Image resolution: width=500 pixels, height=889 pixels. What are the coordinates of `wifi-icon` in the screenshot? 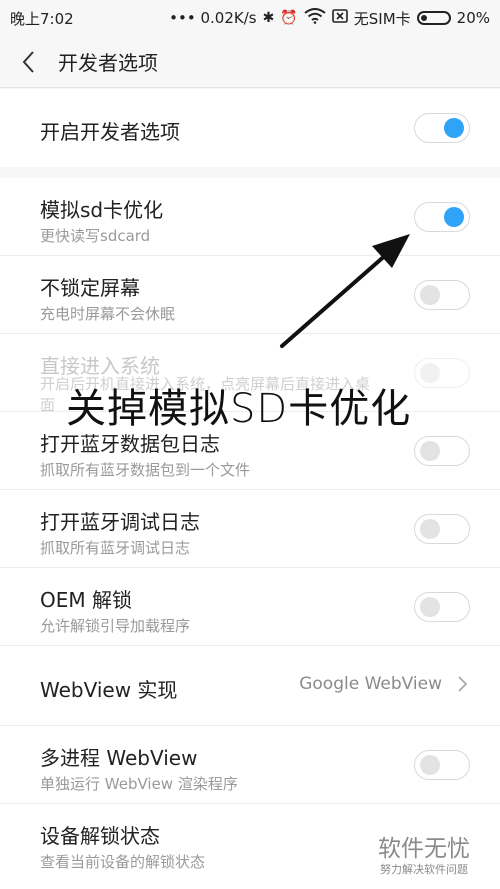 It's located at (315, 18).